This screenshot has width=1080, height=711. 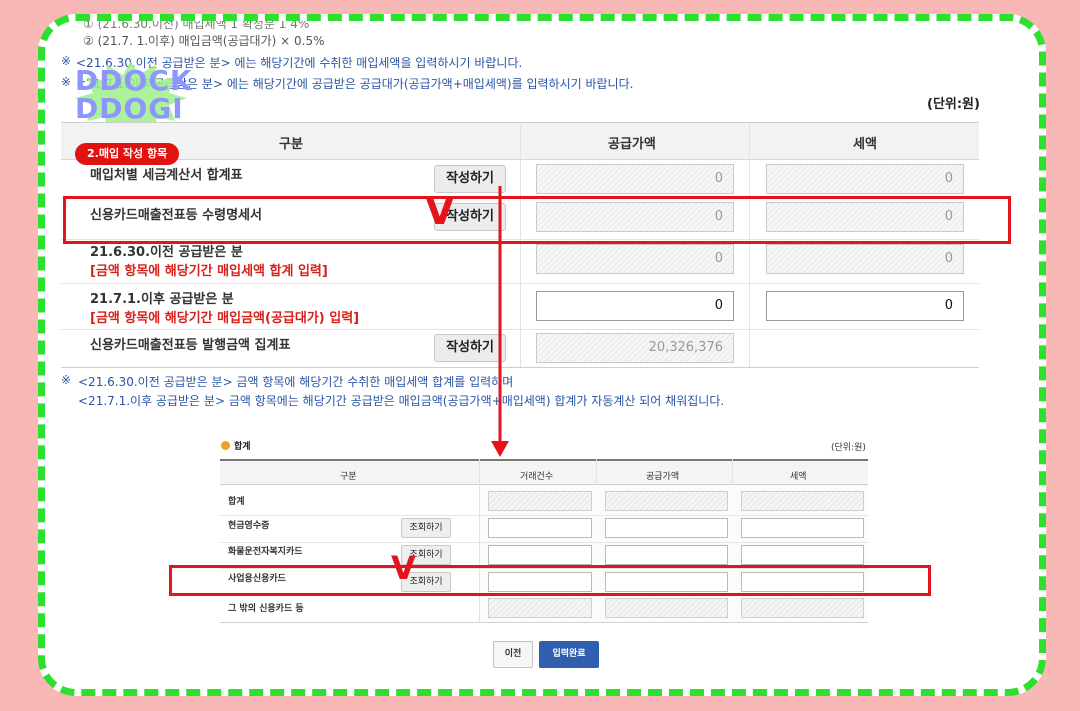 What do you see at coordinates (249, 526) in the screenshot?
I see `summary-row-cash-label: 현금영수증` at bounding box center [249, 526].